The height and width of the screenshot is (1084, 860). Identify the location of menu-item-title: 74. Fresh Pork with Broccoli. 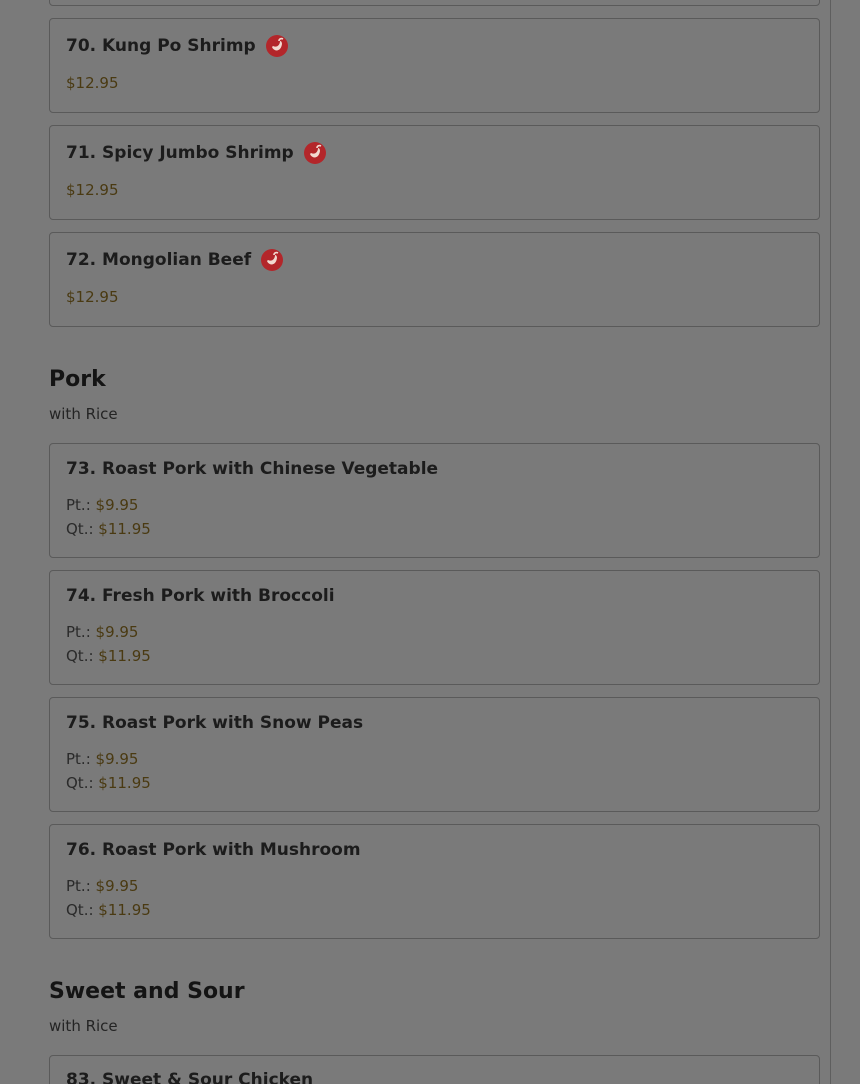
(200, 596).